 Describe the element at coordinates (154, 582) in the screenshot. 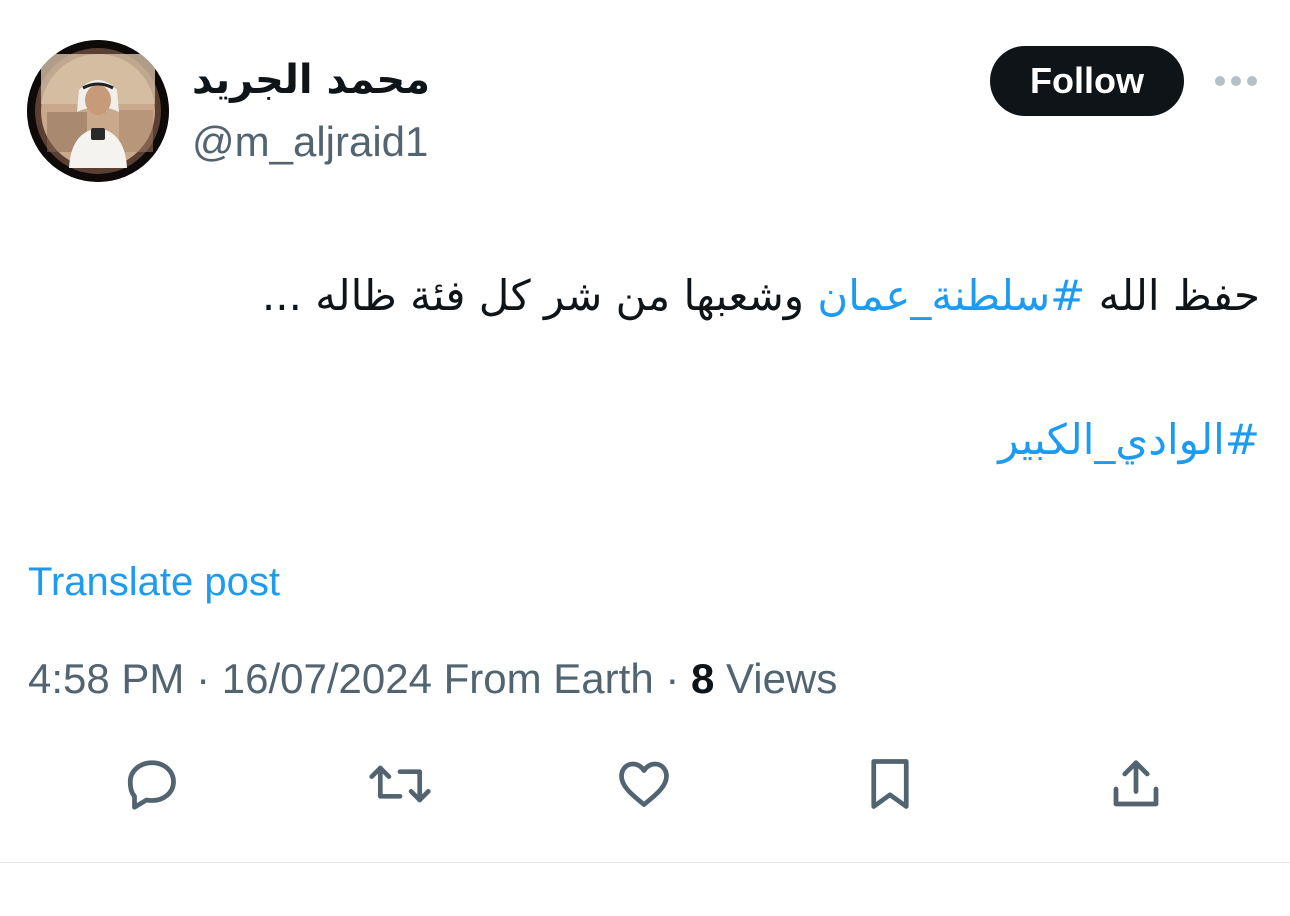

I see `translate-post-link: Translate post` at that location.